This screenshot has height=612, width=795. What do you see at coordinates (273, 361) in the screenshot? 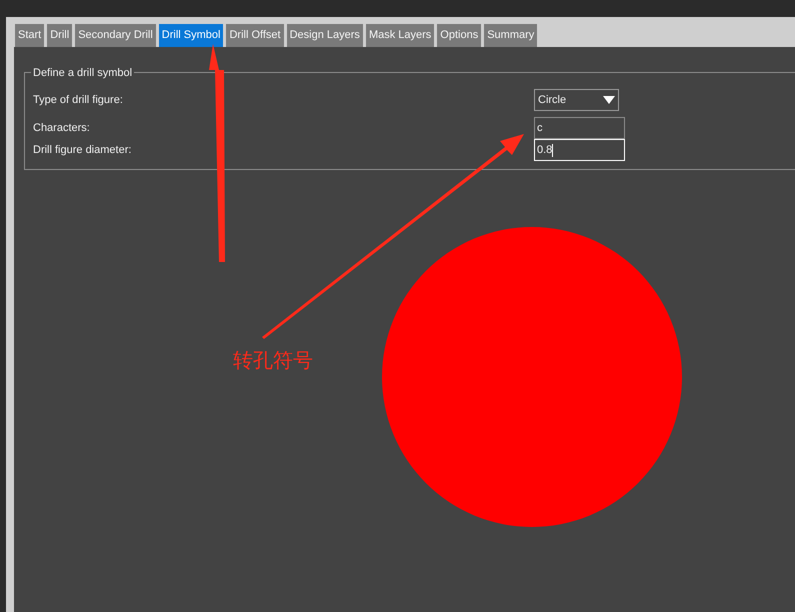
I see `annotation-label: 转孔符号` at bounding box center [273, 361].